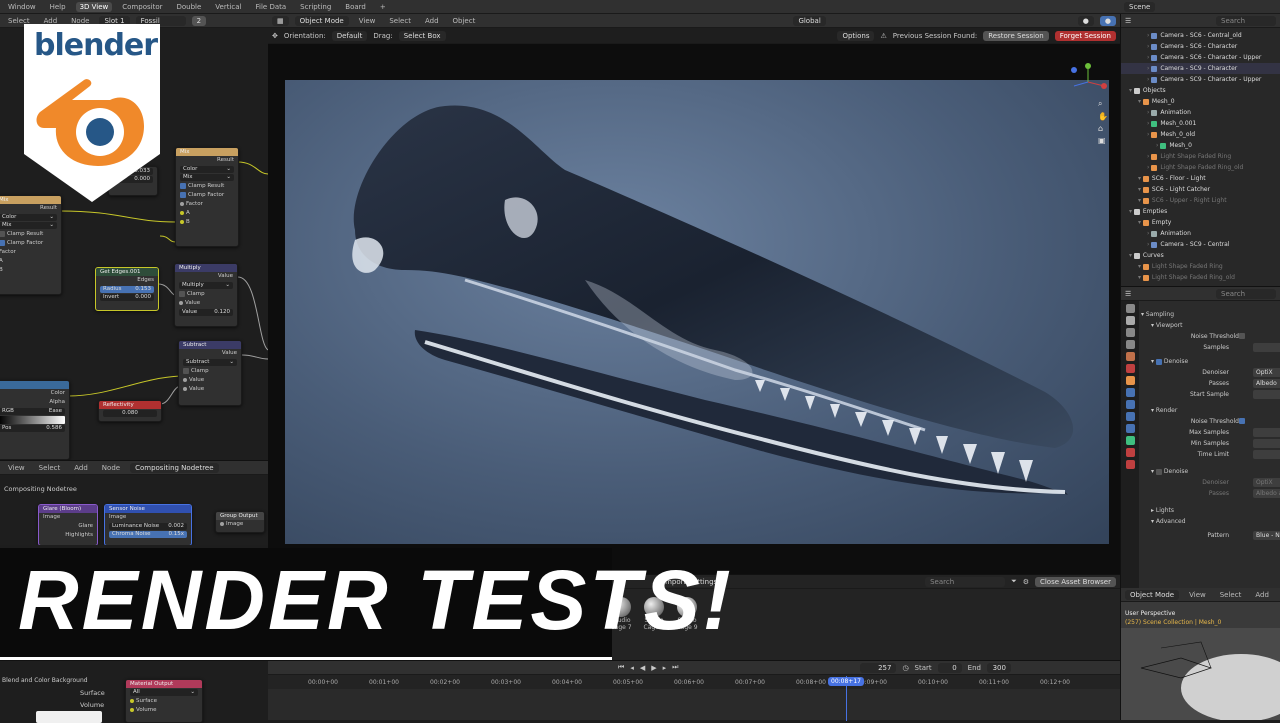  I want to click on workspace-scripting: Scripting, so click(315, 7).